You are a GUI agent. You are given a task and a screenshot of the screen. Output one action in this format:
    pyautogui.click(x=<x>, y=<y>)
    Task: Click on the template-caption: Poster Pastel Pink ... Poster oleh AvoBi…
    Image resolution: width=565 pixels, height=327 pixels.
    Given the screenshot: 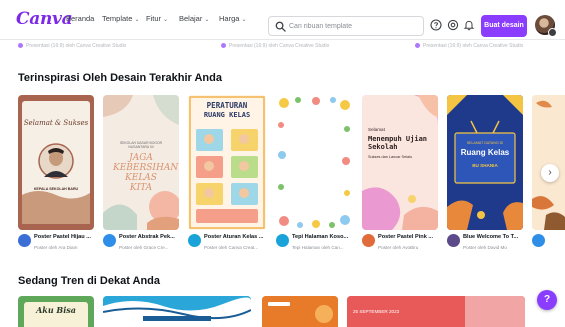 What is the action you would take?
    pyautogui.click(x=403, y=245)
    